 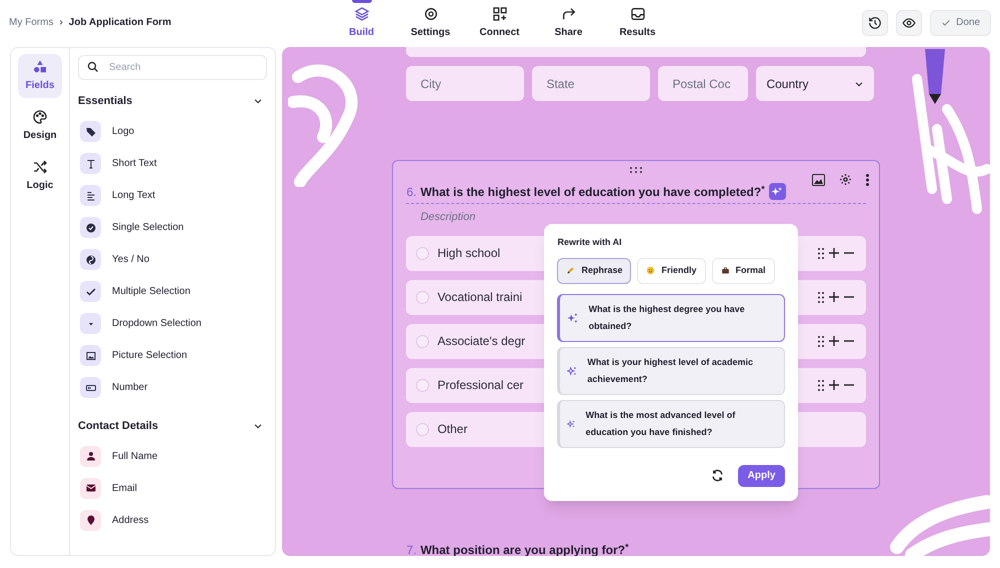 I want to click on palette-icon, so click(x=40, y=117).